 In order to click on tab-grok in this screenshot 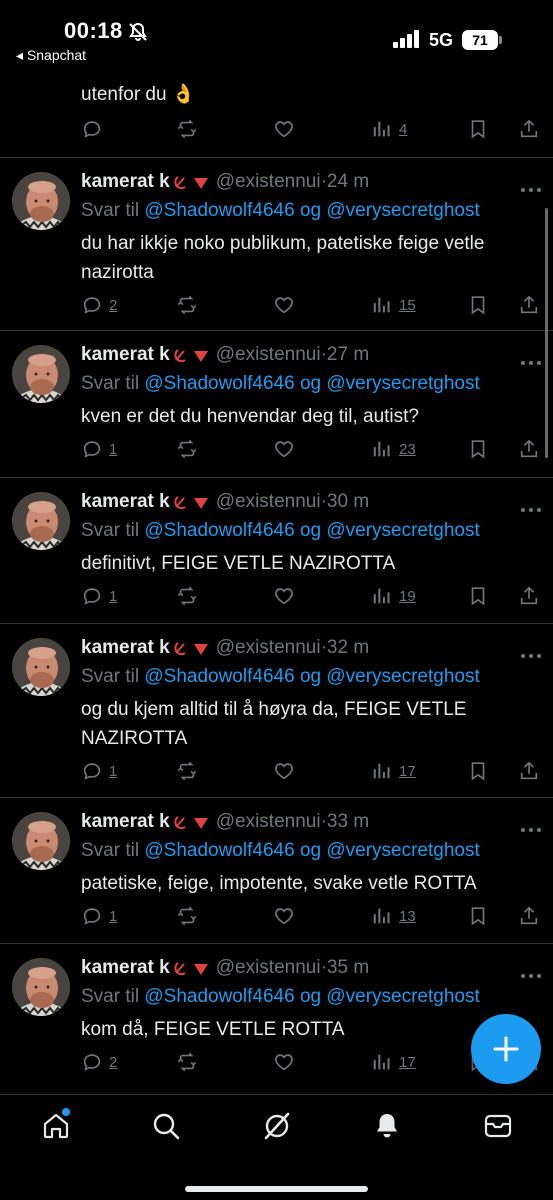, I will do `click(277, 1126)`.